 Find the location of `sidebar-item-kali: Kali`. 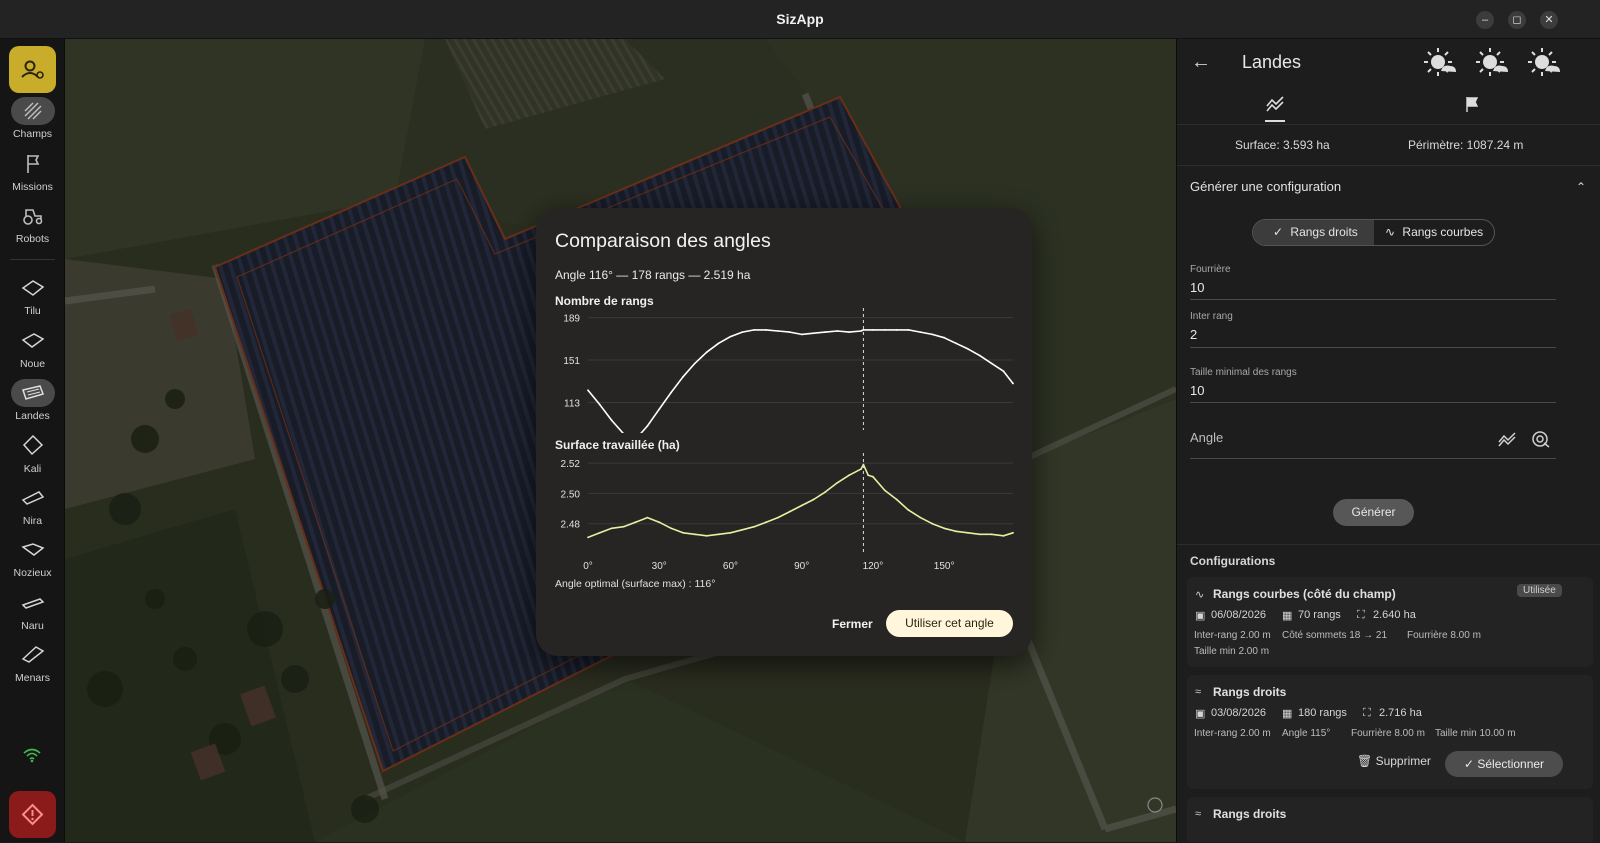

sidebar-item-kali: Kali is located at coordinates (32, 453).